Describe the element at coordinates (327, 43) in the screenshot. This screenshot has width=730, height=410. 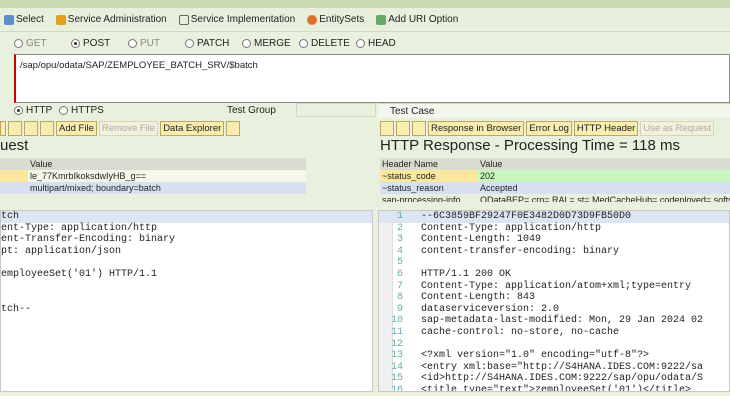
I see `method-delete: DELETE` at that location.